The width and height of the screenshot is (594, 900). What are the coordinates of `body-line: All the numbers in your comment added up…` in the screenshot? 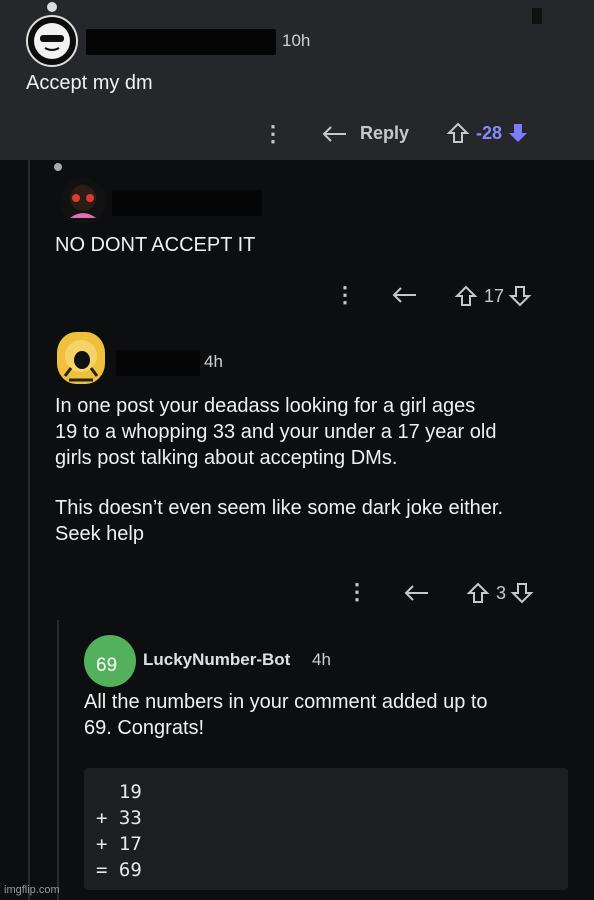 It's located at (286, 702).